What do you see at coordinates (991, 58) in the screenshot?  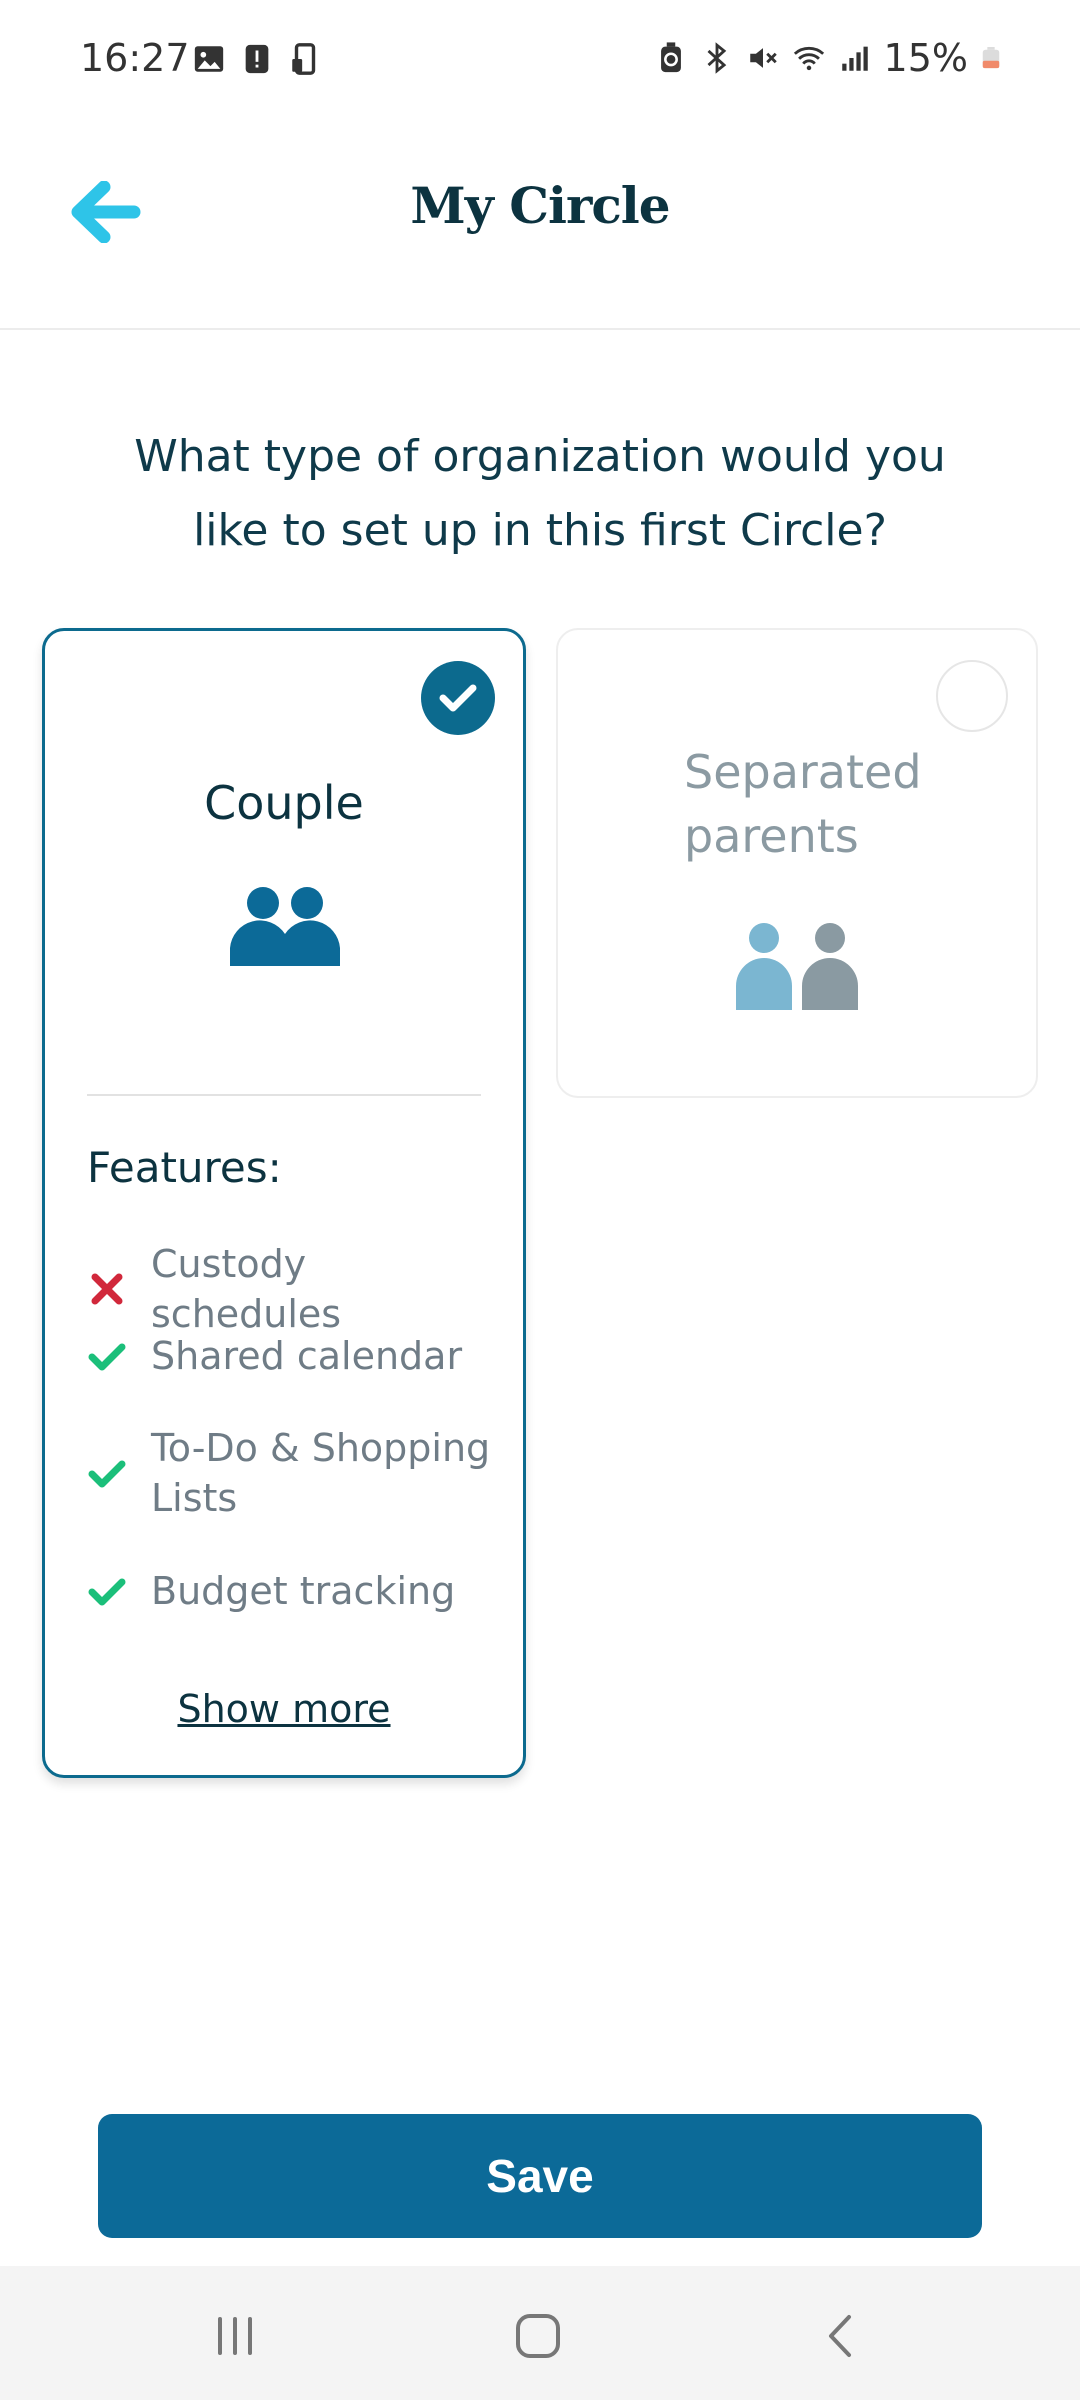 I see `battery-icon` at bounding box center [991, 58].